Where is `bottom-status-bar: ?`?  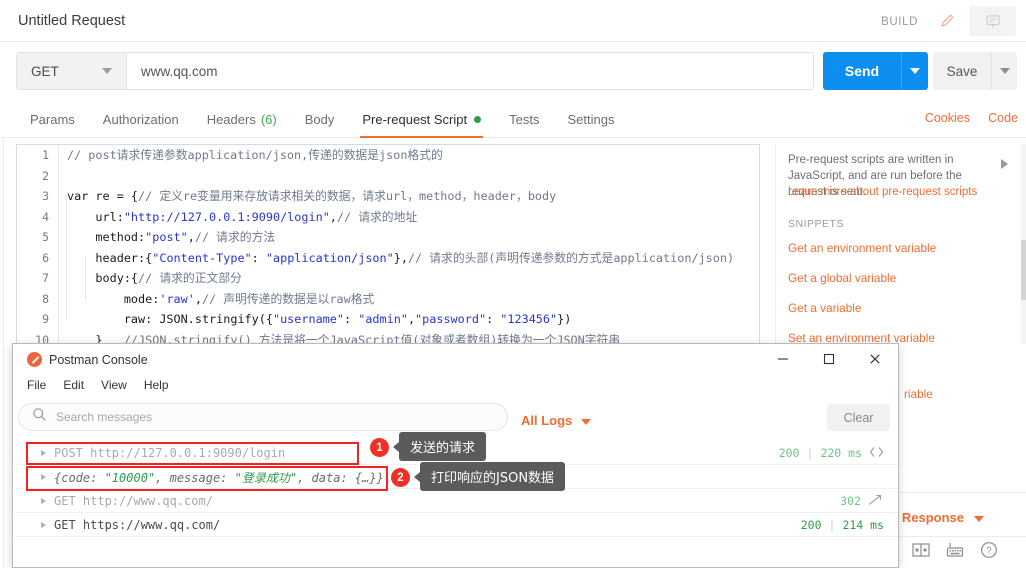
bottom-status-bar: ? is located at coordinates (962, 552).